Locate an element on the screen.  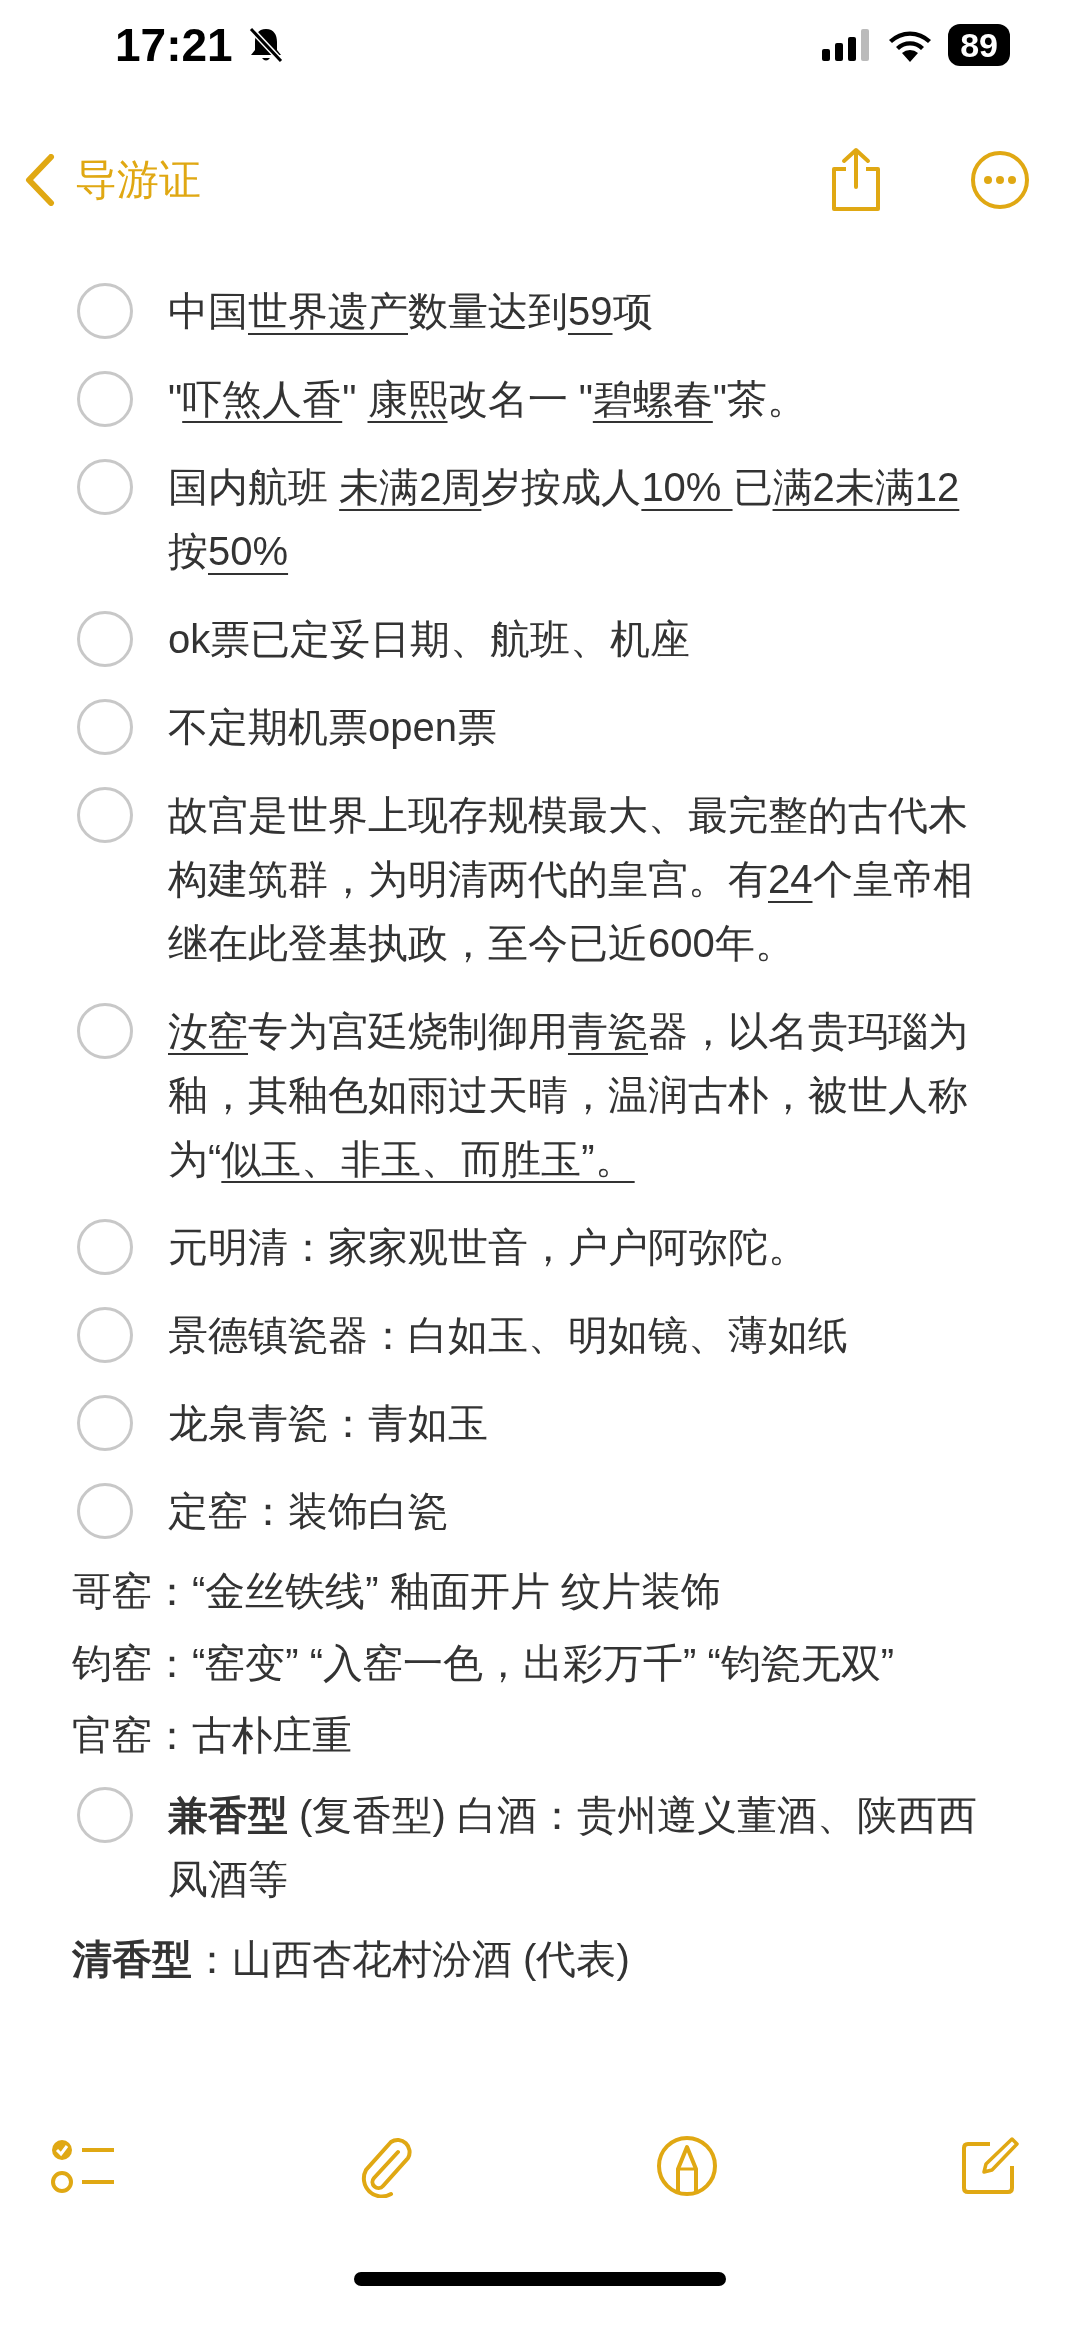
note-text: 哥窑：“金丝铁线” 釉面开片 纹片装饰 is located at coordinates (396, 1591).